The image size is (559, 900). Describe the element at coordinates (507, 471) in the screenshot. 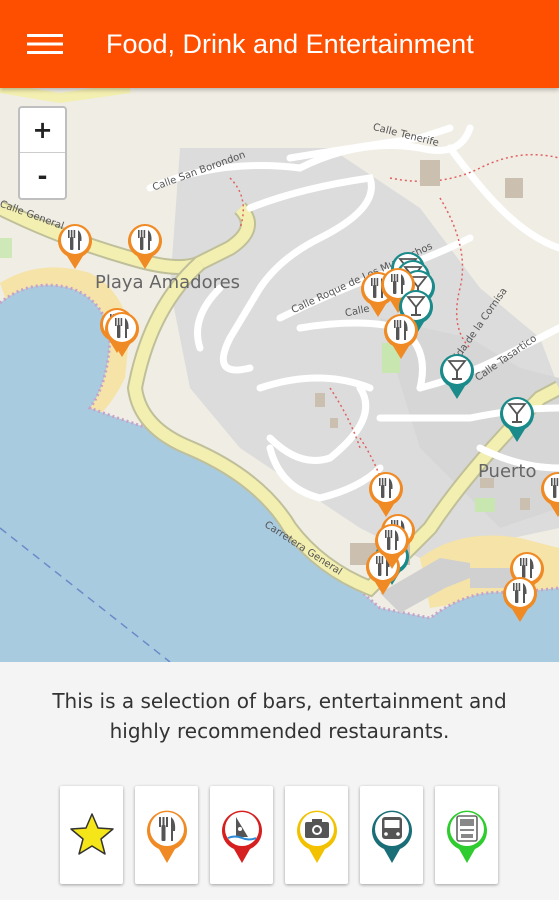

I see `place-label-puerto: Puerto` at that location.